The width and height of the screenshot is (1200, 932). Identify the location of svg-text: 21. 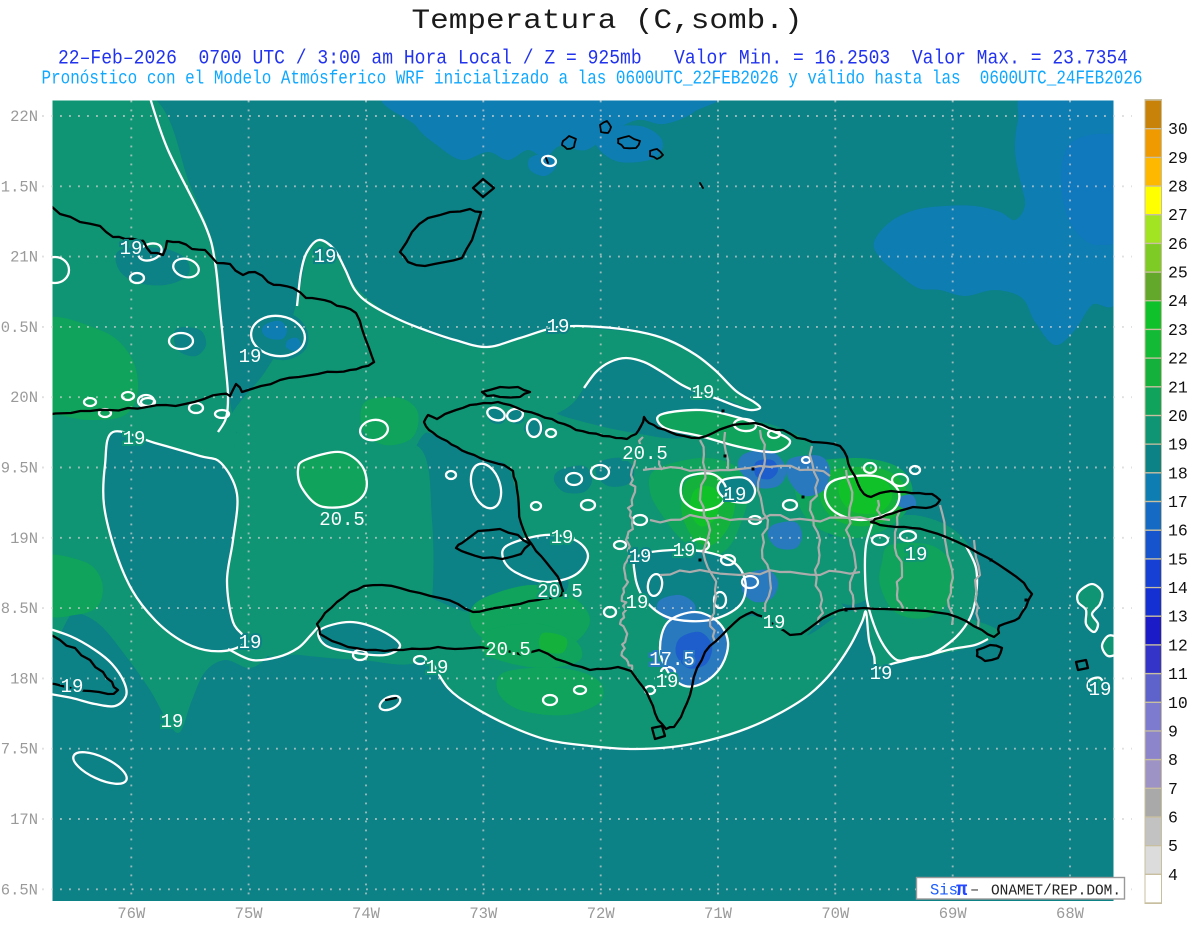
(1178, 387).